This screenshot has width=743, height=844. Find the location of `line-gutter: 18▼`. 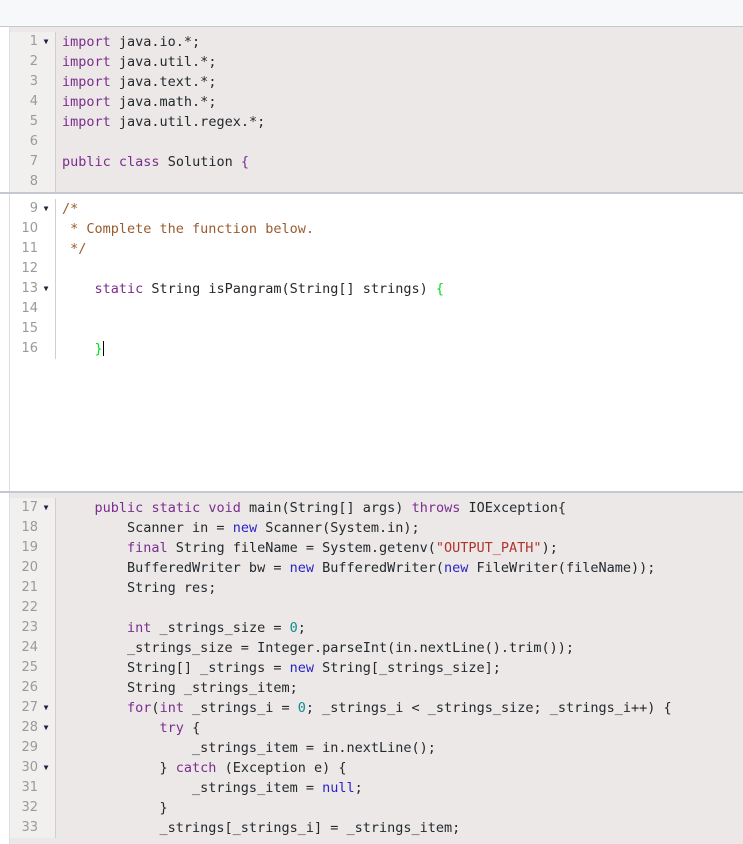

line-gutter: 18▼ is located at coordinates (33, 528).